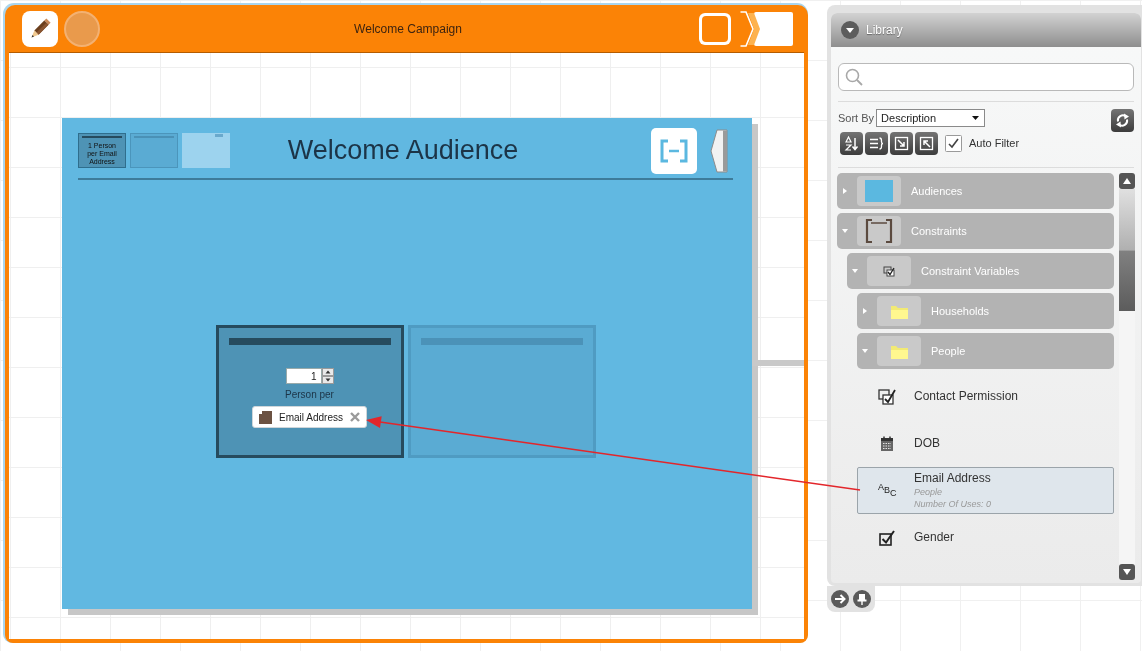  I want to click on checkbox, so click(953, 143).